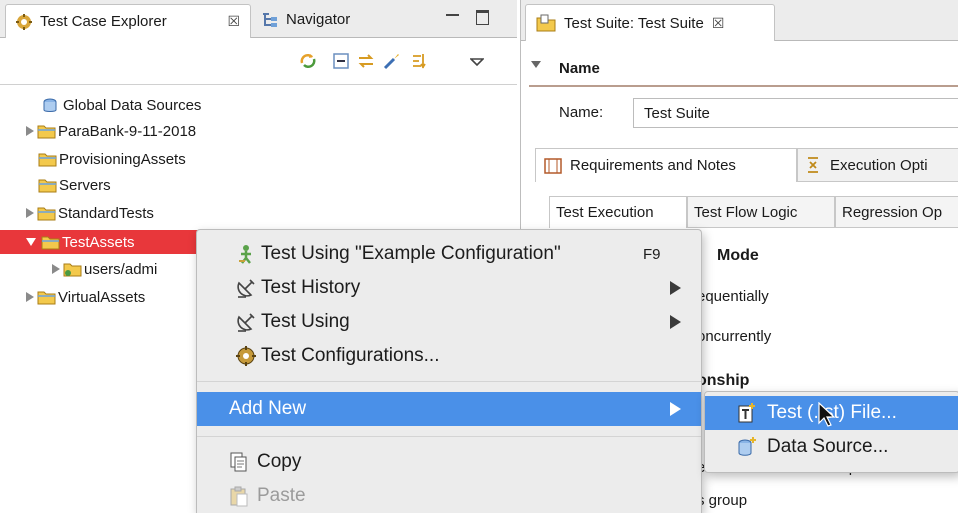 The image size is (958, 513). Describe the element at coordinates (449, 254) in the screenshot. I see `menu-item-test-using-example: Test Using "Example Configuration" F9` at that location.